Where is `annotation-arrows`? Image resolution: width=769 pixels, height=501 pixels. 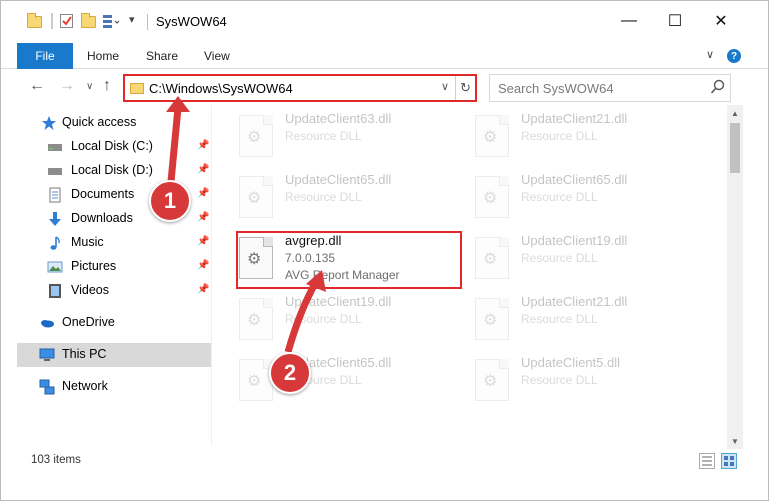
annotation-arrows is located at coordinates (246, 224).